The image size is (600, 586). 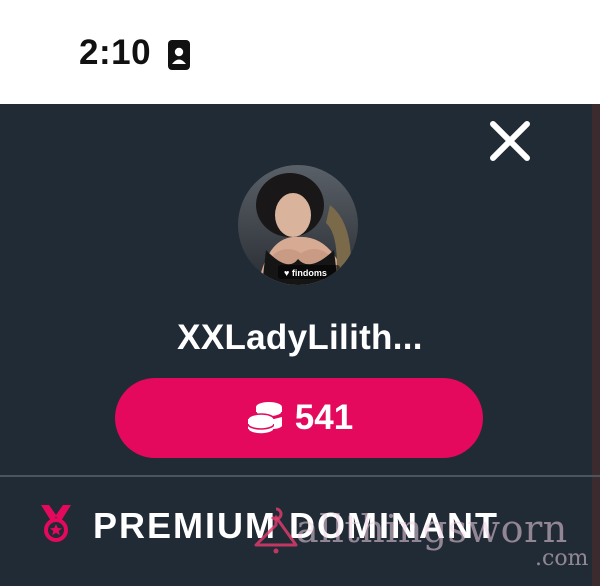 I want to click on avatar: ♥ findoms, so click(x=298, y=225).